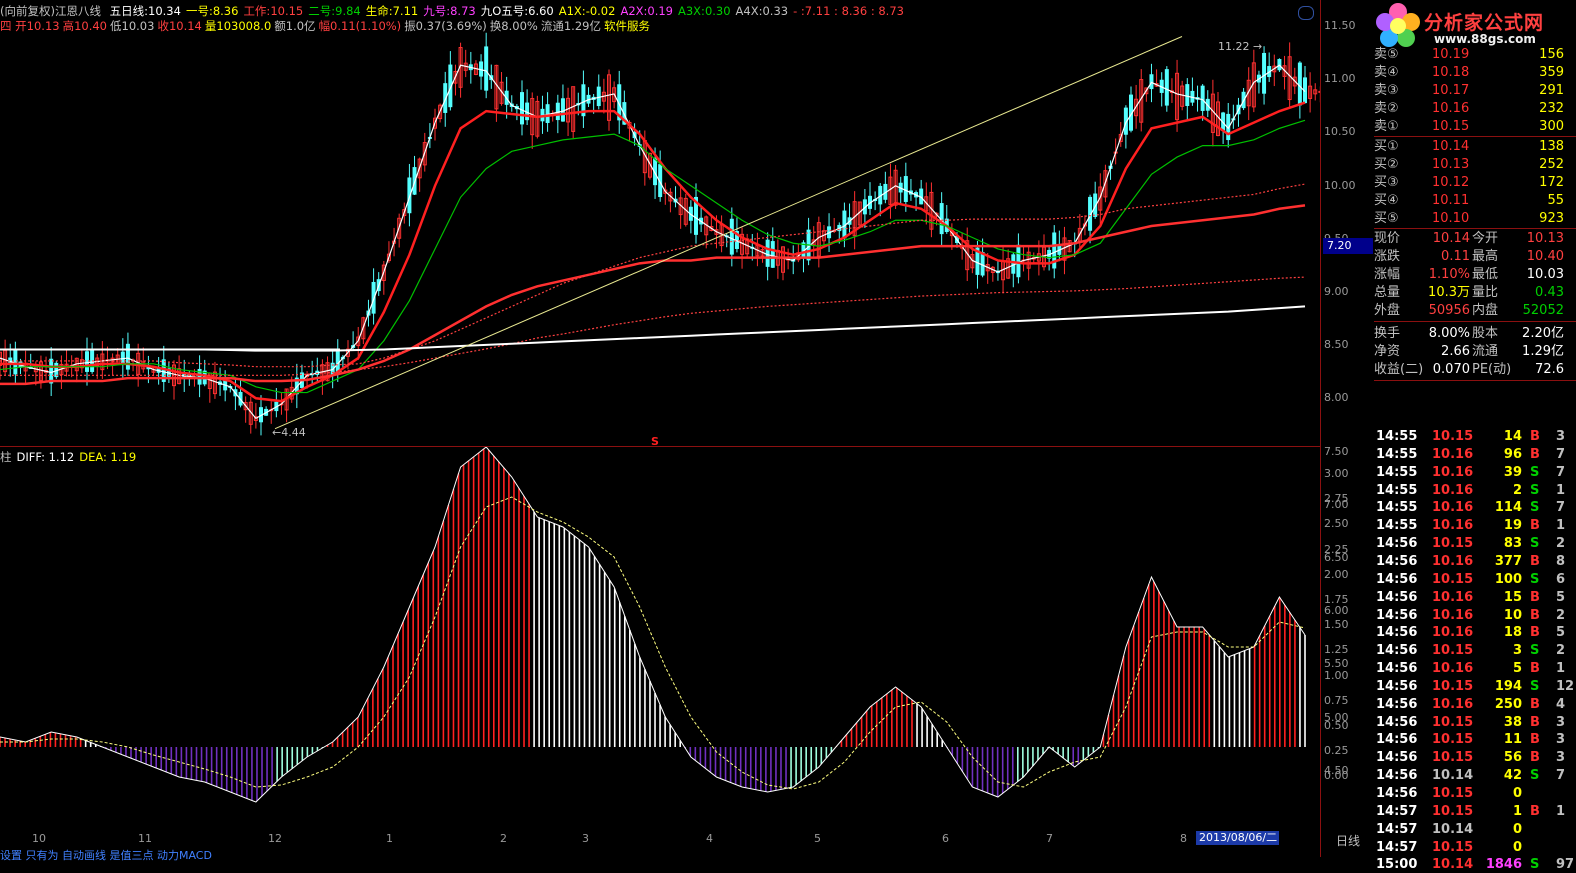  What do you see at coordinates (1485, 39) in the screenshot?
I see `logo-url: www.88gs.com` at bounding box center [1485, 39].